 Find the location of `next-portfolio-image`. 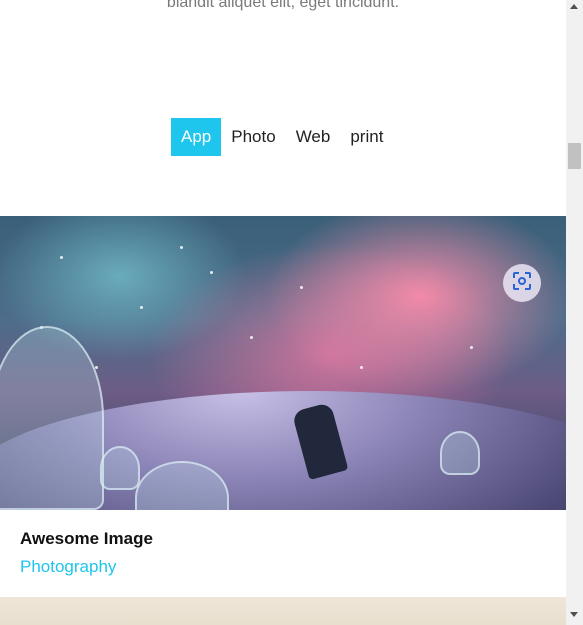

next-portfolio-image is located at coordinates (283, 611).